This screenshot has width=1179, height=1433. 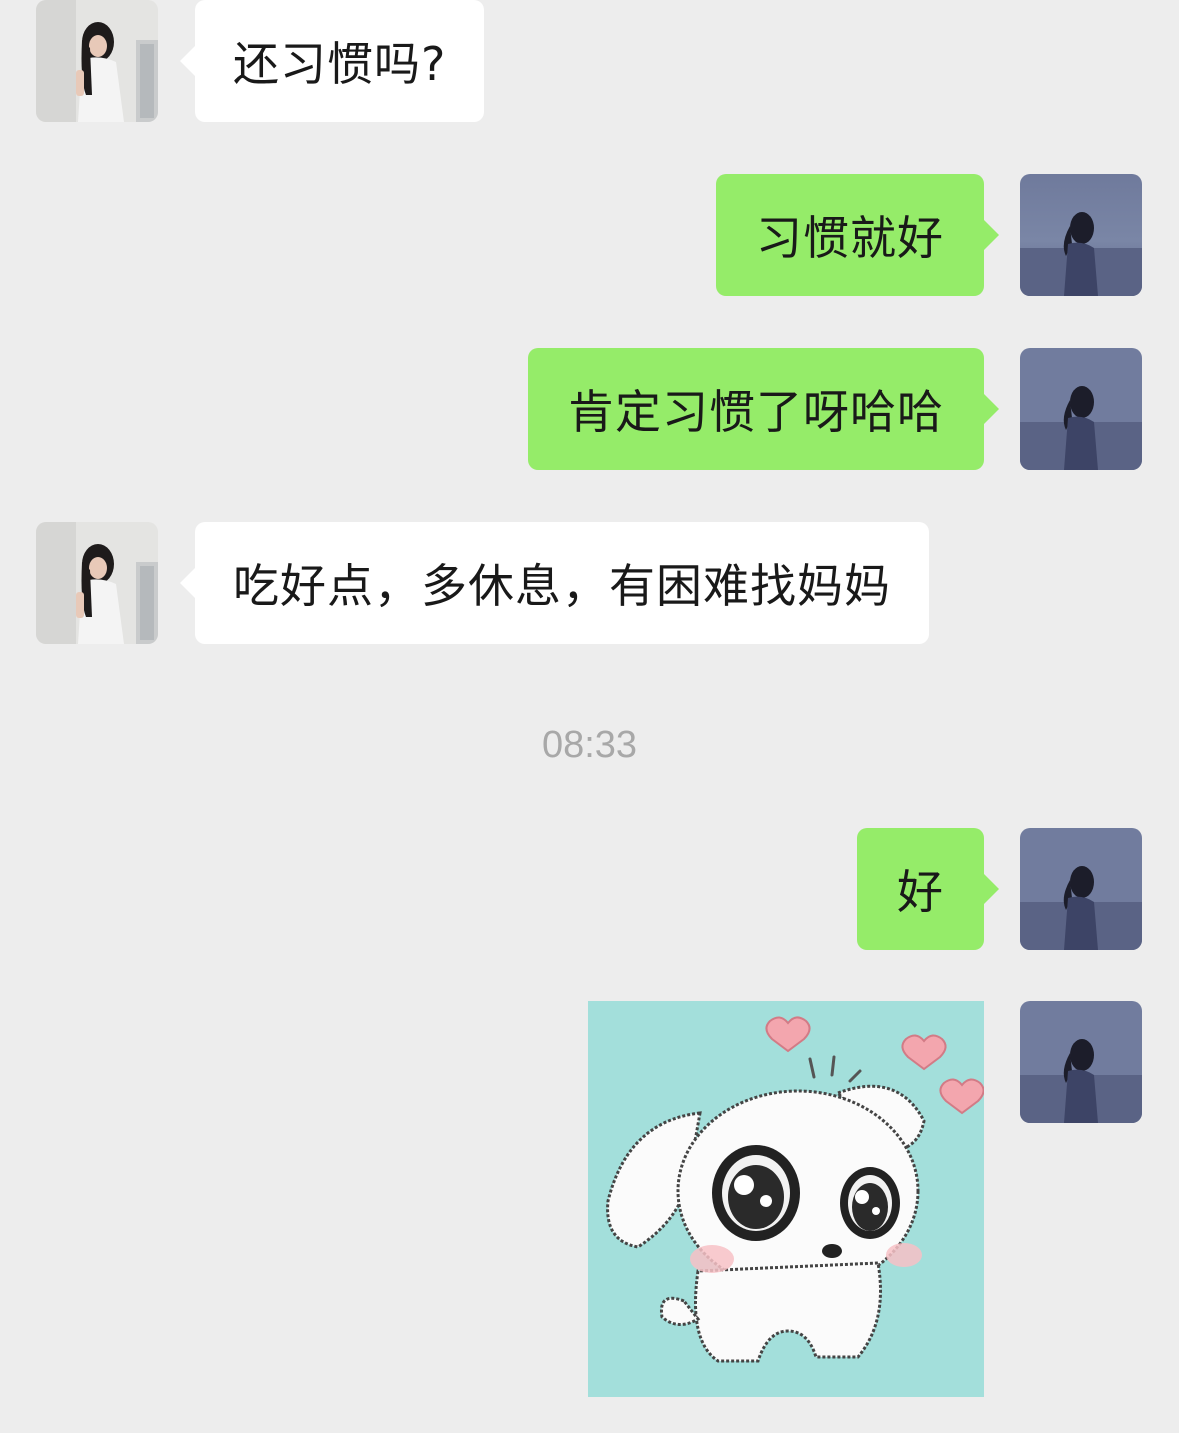 I want to click on message-bubble-outgoing: 好, so click(x=928, y=889).